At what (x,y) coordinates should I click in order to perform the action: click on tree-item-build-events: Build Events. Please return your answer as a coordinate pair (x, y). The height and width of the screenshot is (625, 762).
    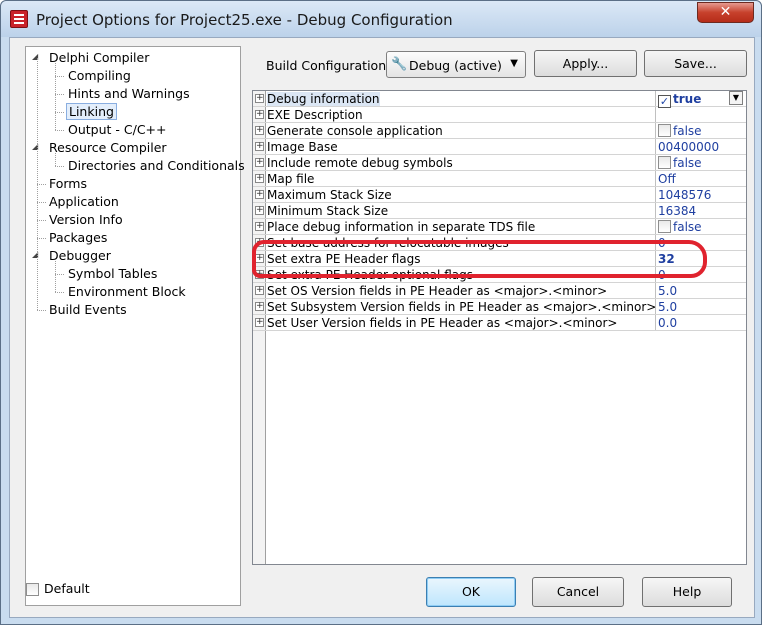
    Looking at the image, I should click on (88, 310).